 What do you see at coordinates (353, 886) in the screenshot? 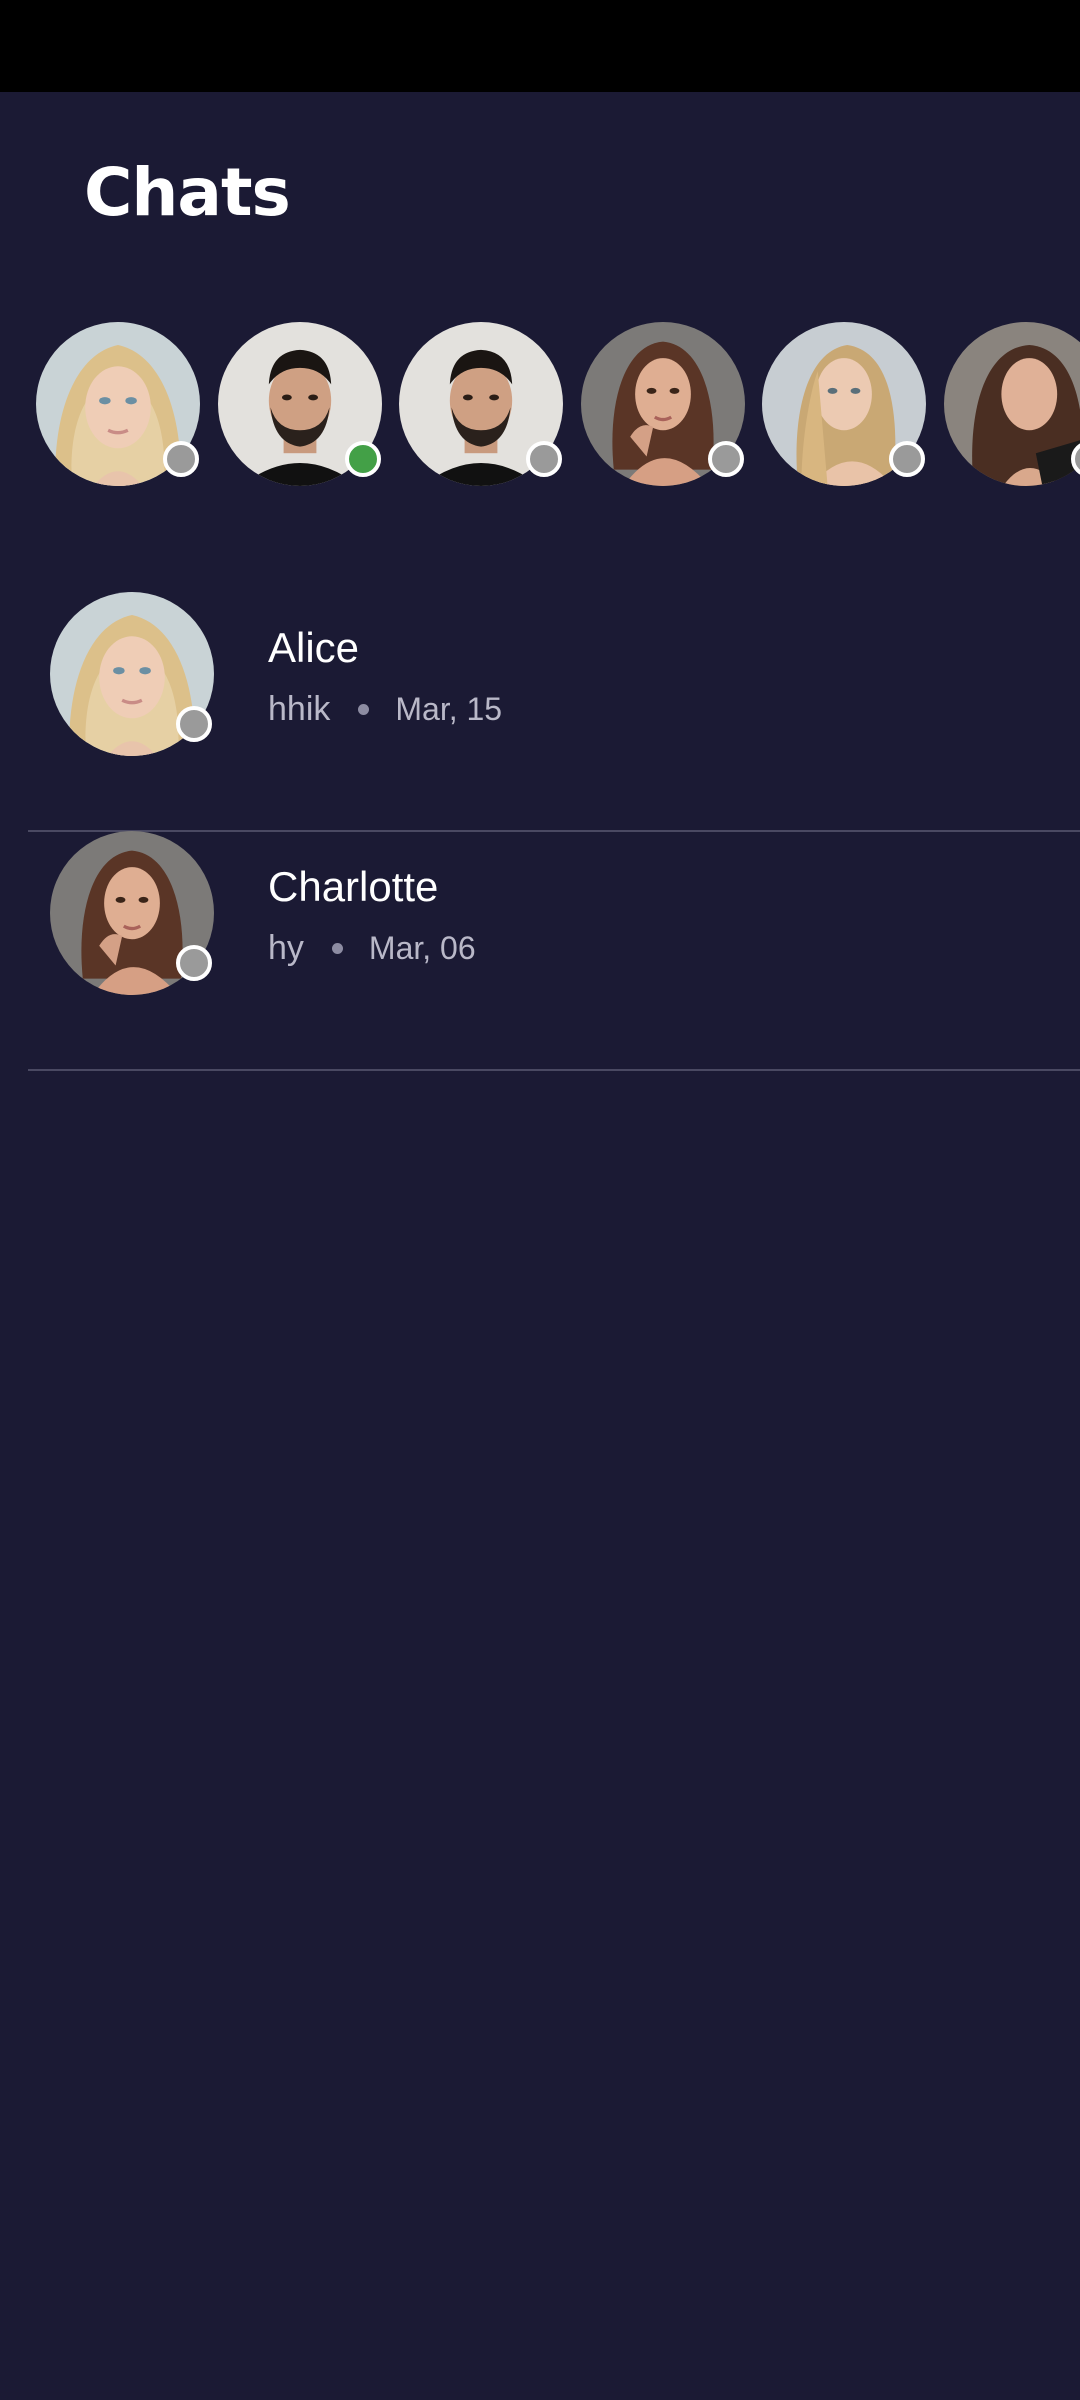
I see `chat-name: Charlotte` at bounding box center [353, 886].